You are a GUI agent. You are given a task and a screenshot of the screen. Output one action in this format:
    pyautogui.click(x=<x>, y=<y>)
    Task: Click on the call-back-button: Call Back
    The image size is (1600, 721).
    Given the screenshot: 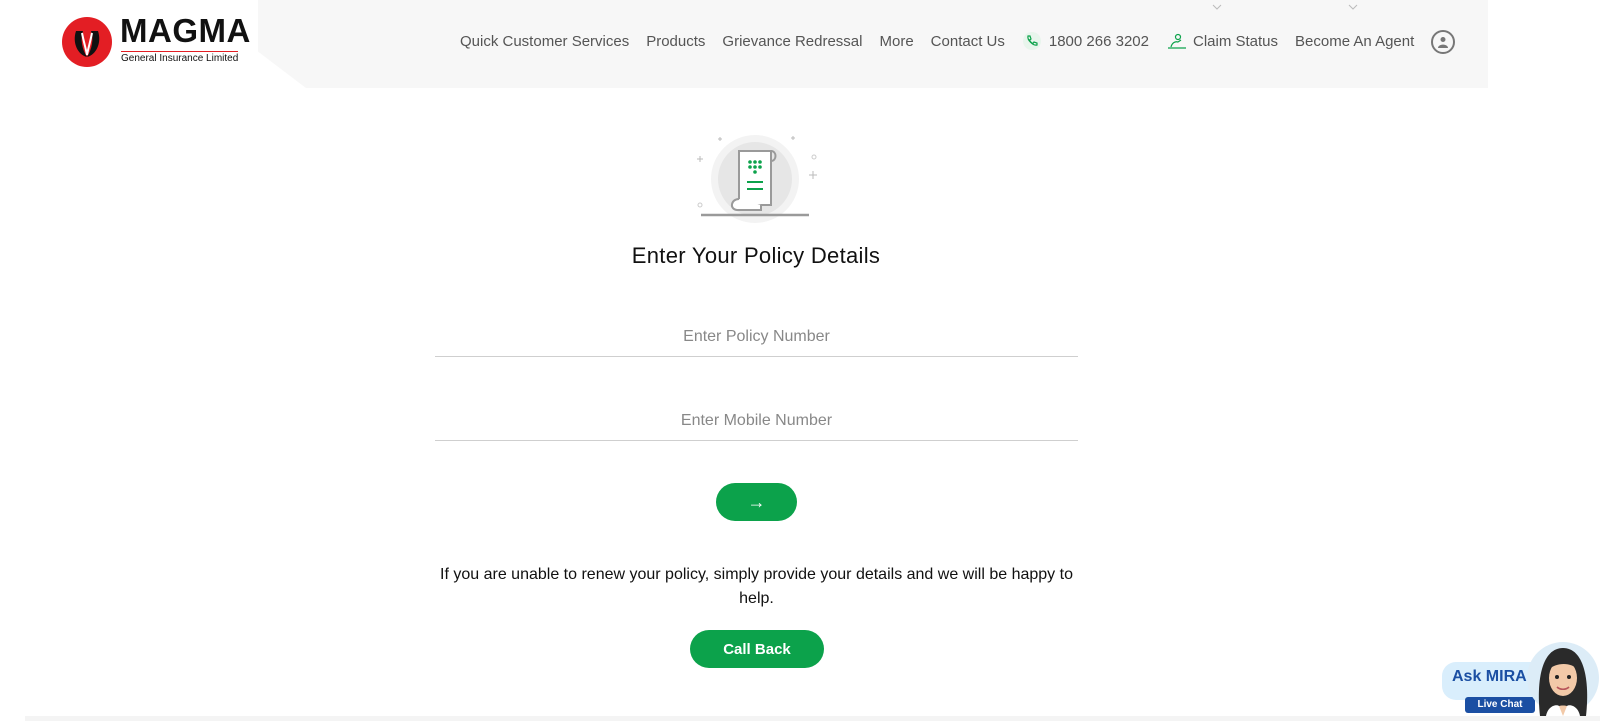 What is the action you would take?
    pyautogui.click(x=757, y=649)
    